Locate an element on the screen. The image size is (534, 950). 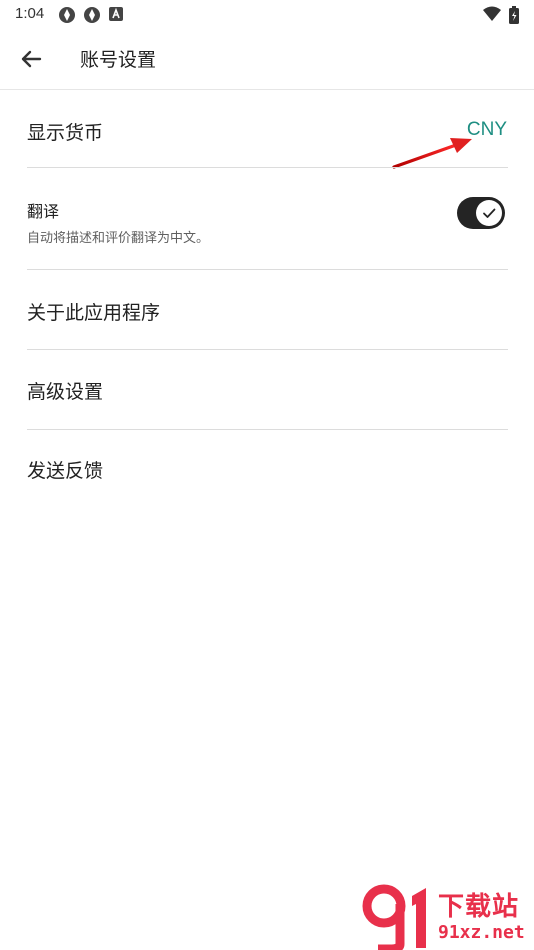
checkmark-icon is located at coordinates (489, 213).